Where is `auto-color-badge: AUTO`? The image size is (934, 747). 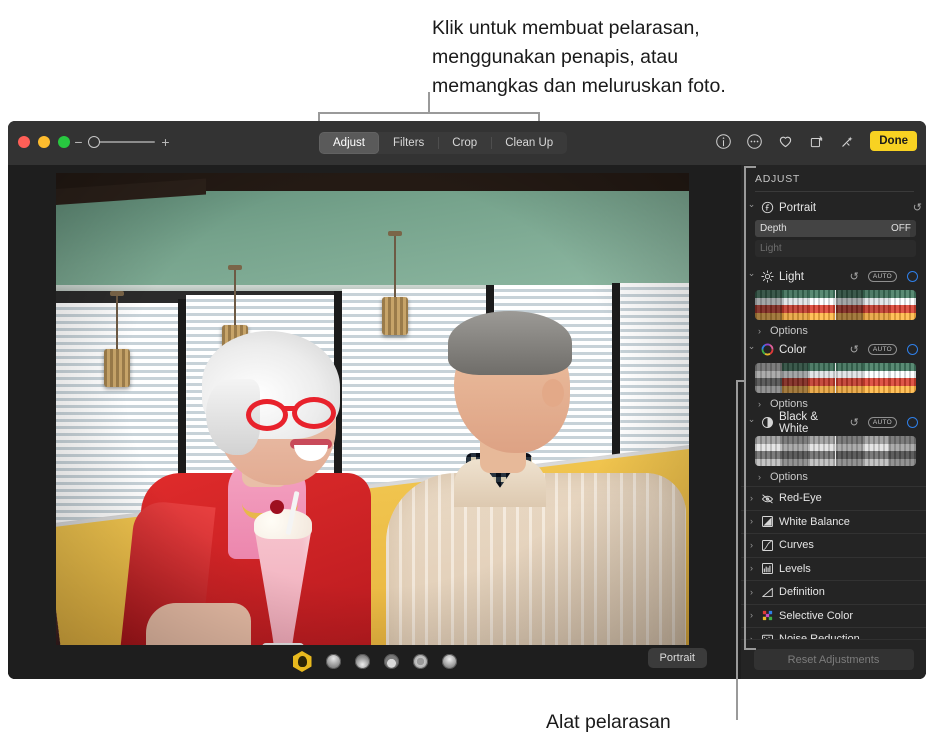 auto-color-badge: AUTO is located at coordinates (882, 349).